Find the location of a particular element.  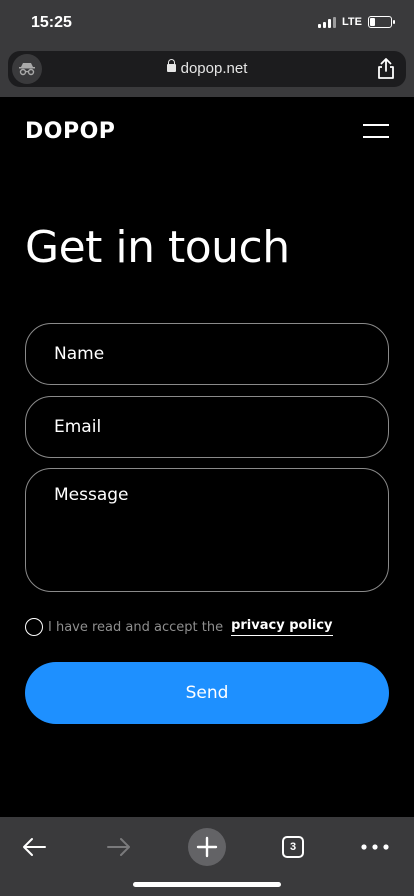

status-indicators: LTE is located at coordinates (356, 22).